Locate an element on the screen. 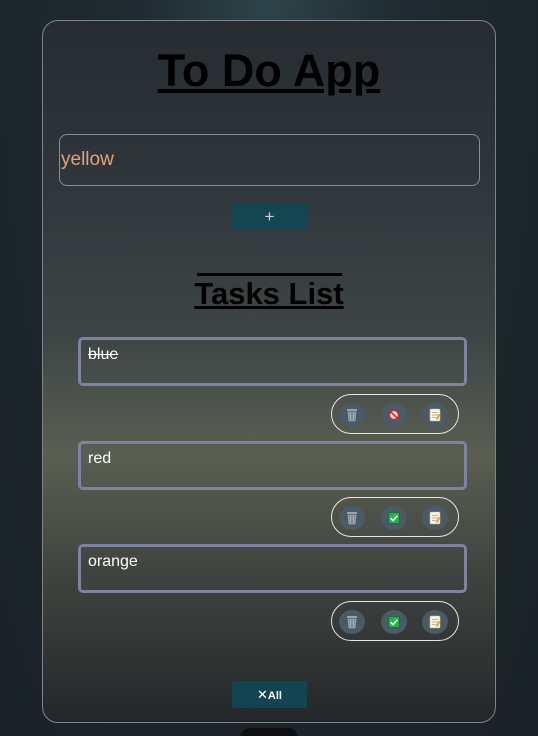  clear-all-label: All is located at coordinates (274, 696).